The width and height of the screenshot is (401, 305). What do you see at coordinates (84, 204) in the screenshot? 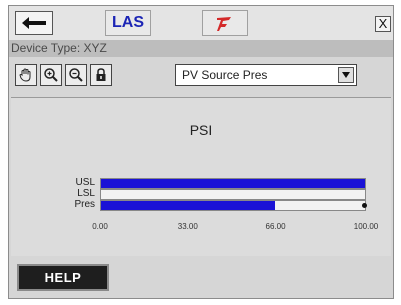
I see `bar-label-pres: Pres` at bounding box center [84, 204].